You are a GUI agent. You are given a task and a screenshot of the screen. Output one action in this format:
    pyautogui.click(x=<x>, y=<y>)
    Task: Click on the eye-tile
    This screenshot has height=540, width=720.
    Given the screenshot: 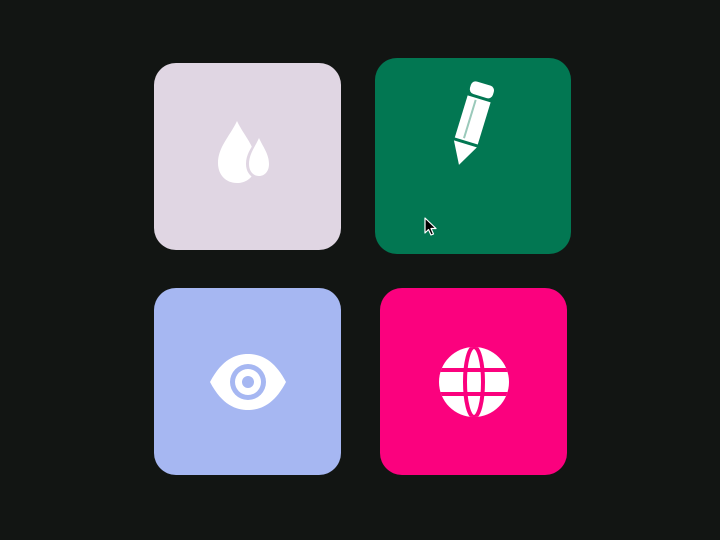 What is the action you would take?
    pyautogui.click(x=247, y=381)
    